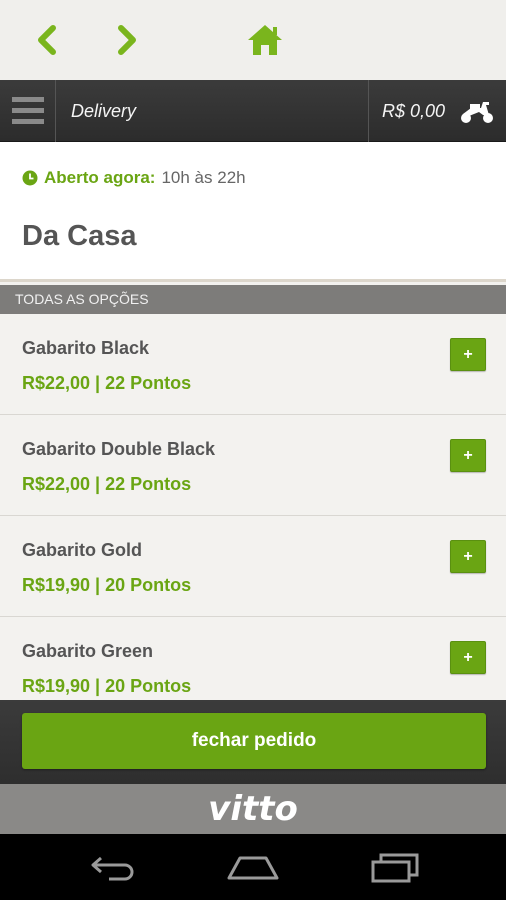 The height and width of the screenshot is (900, 506). I want to click on brand-bar: vitto, so click(253, 809).